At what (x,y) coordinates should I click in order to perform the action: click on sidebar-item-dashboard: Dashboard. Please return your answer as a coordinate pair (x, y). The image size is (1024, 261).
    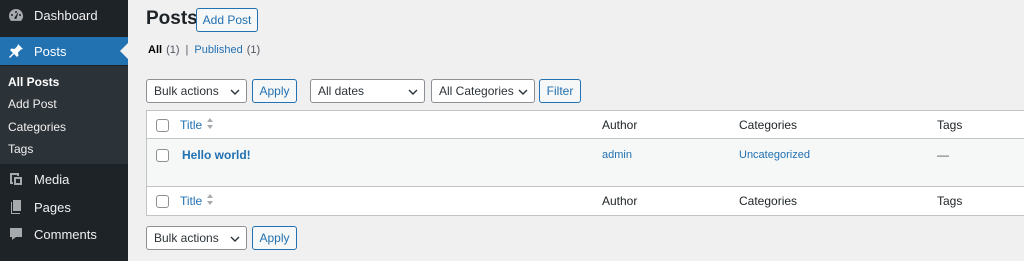
    Looking at the image, I should click on (64, 15).